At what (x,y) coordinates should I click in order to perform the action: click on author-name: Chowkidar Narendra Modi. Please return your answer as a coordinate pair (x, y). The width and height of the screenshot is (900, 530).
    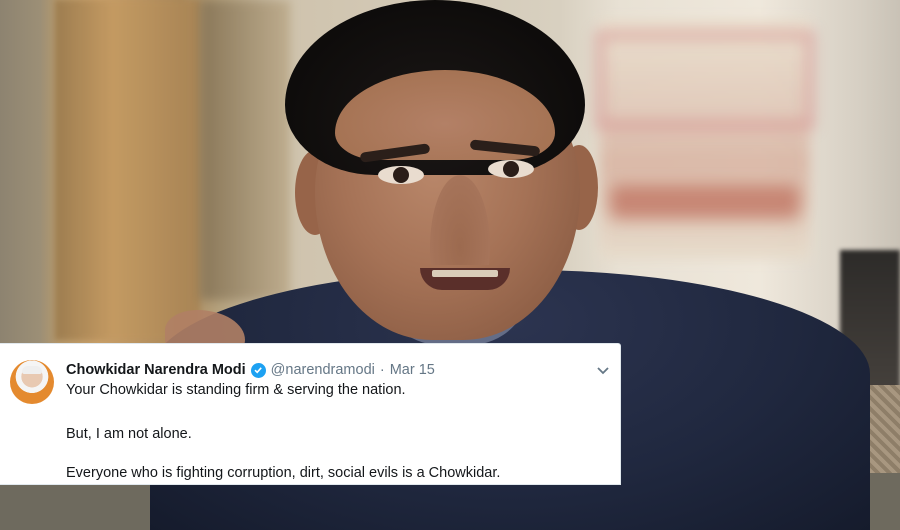
    Looking at the image, I should click on (156, 370).